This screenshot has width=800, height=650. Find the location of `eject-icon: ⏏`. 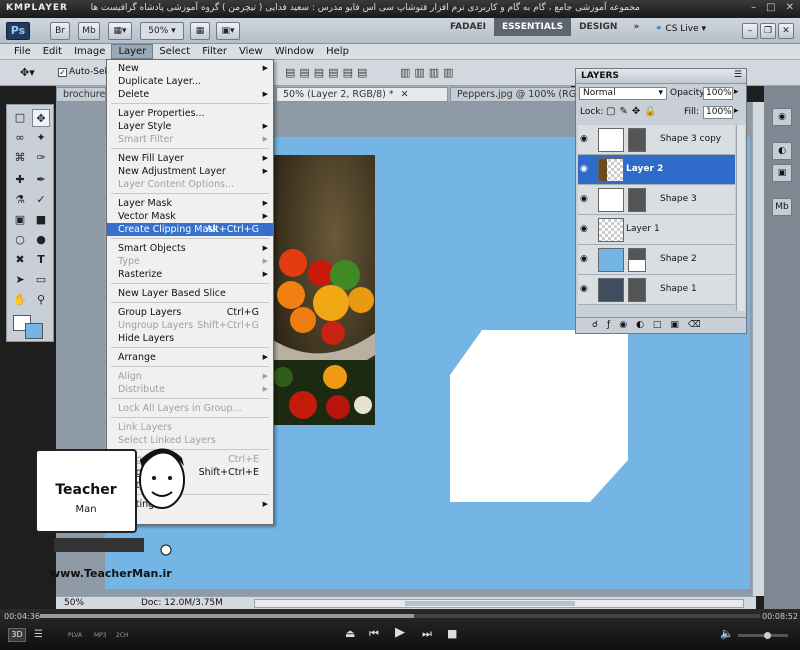

eject-icon: ⏏ is located at coordinates (350, 633).